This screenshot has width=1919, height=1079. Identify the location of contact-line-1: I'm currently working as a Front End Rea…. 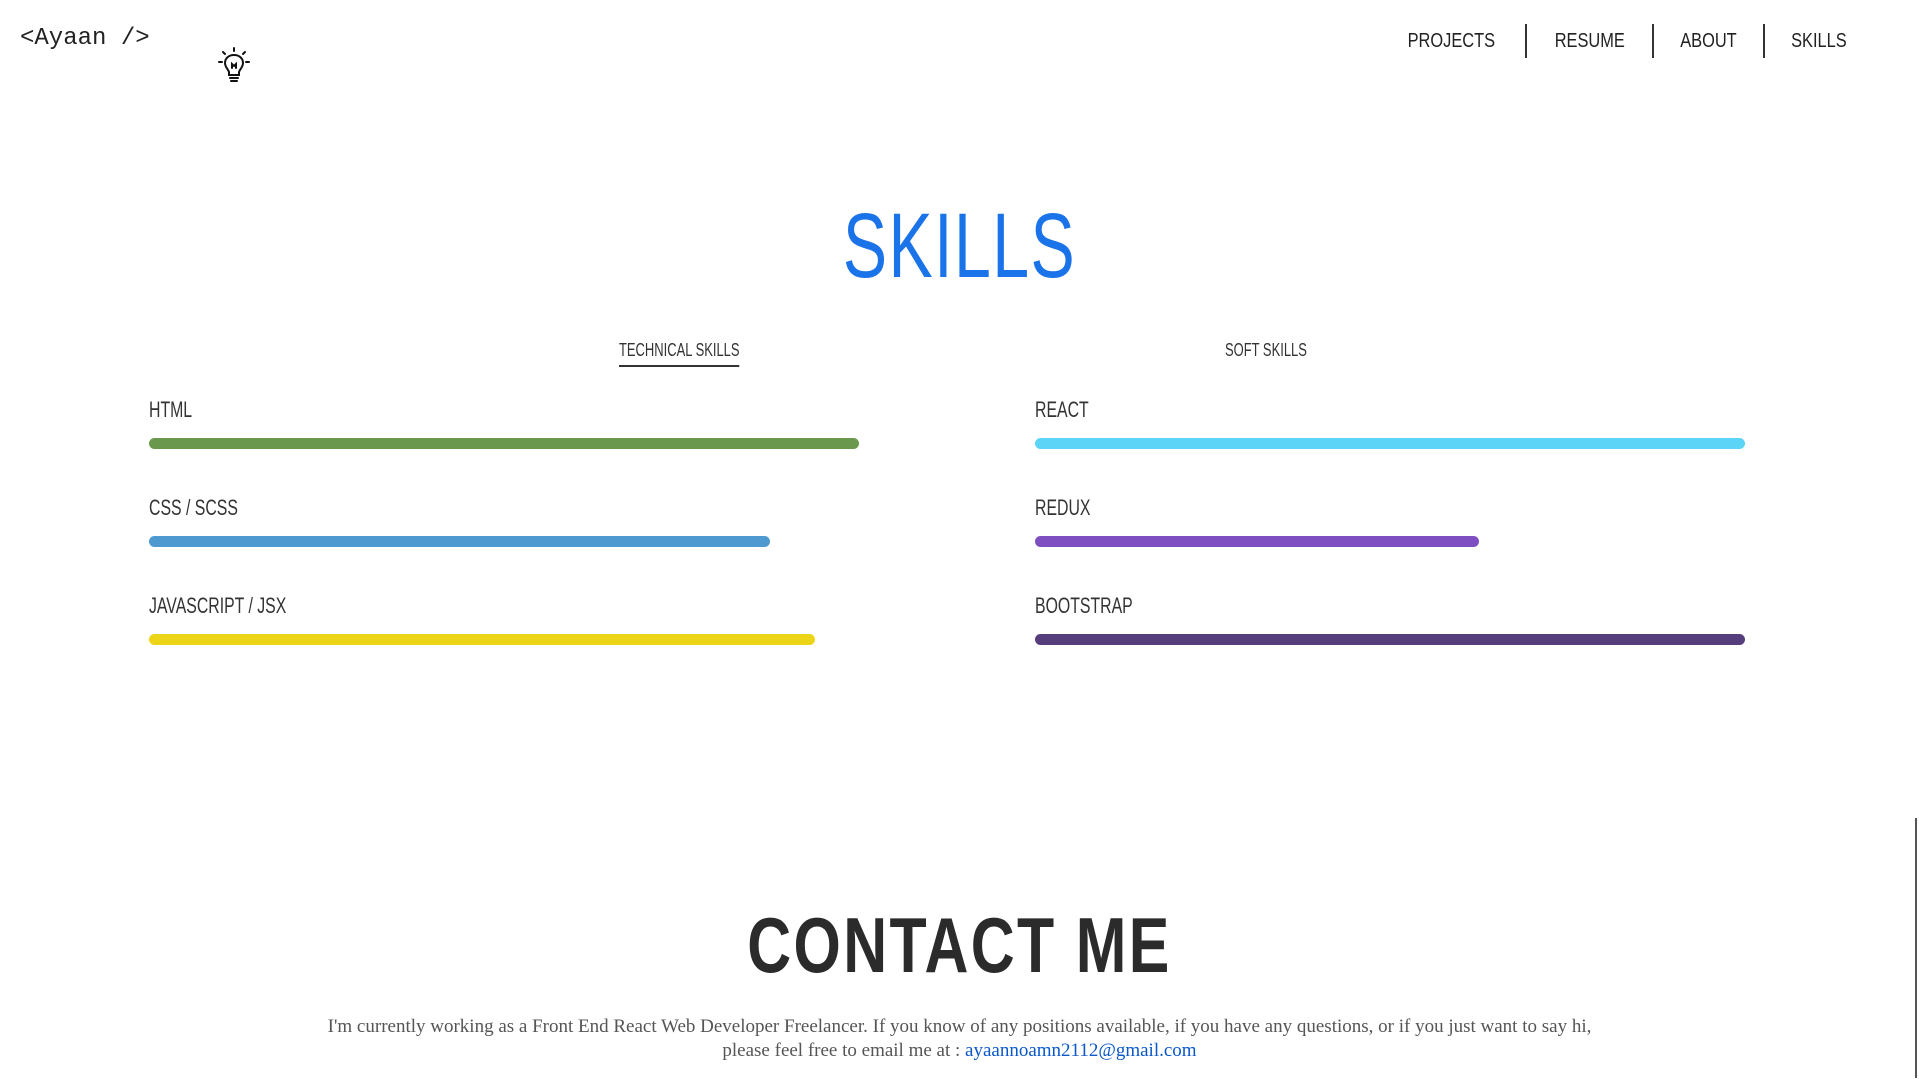
(959, 1026).